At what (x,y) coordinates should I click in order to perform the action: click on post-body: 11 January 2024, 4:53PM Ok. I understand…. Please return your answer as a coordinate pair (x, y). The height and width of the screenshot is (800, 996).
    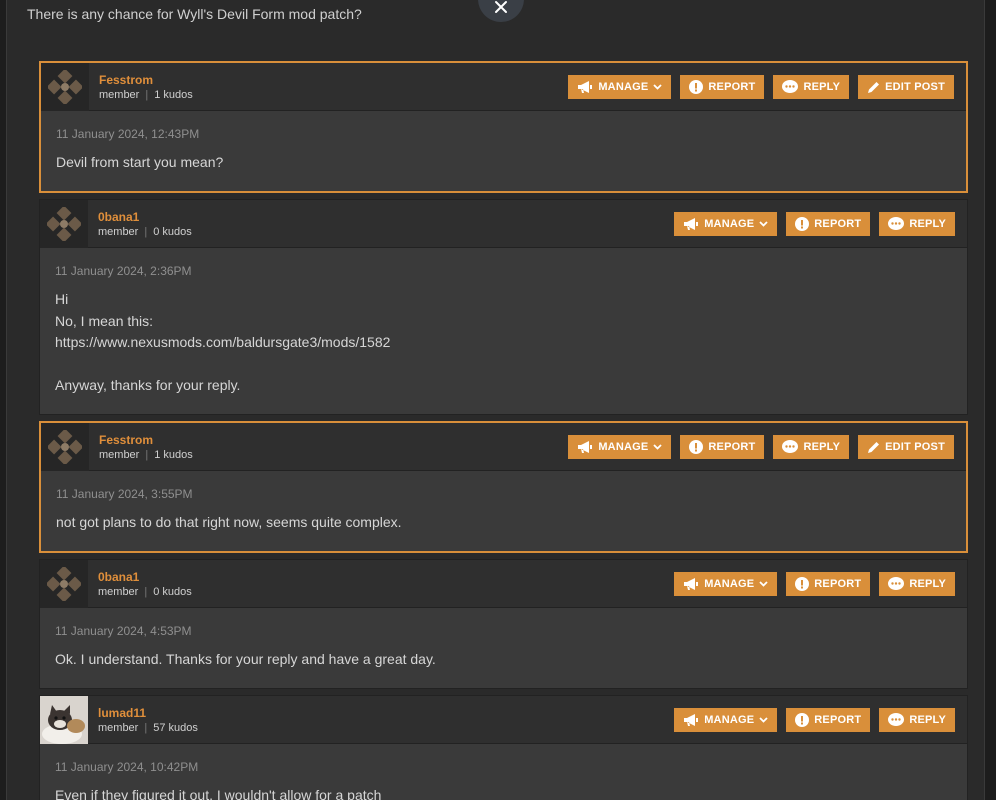
    Looking at the image, I should click on (503, 646).